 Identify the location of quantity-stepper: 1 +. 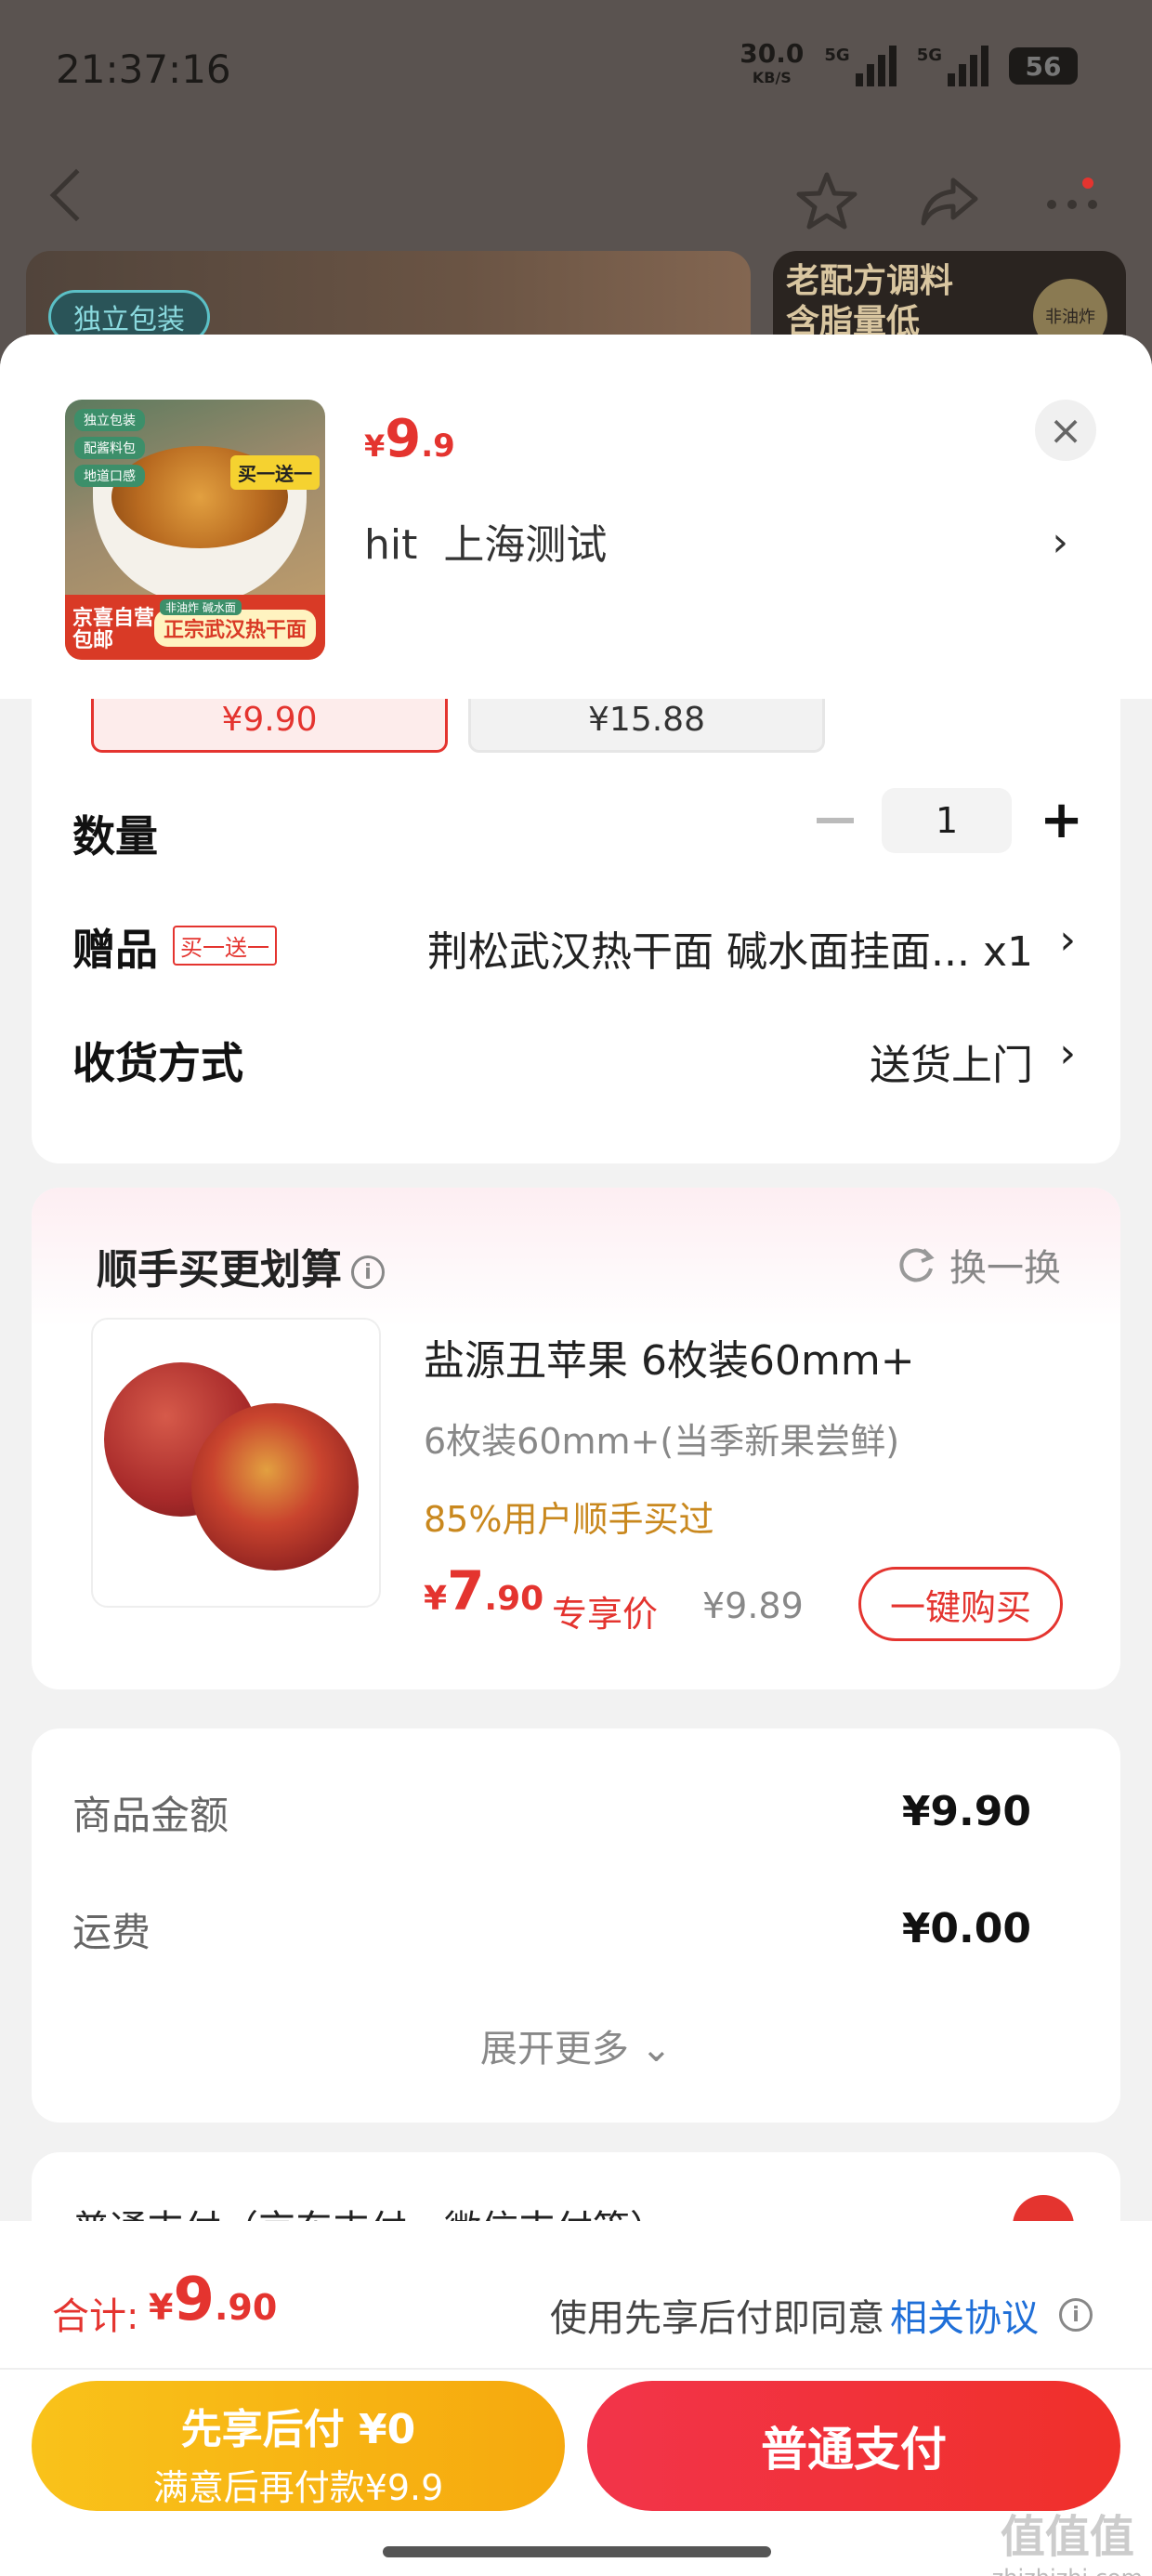
(950, 820).